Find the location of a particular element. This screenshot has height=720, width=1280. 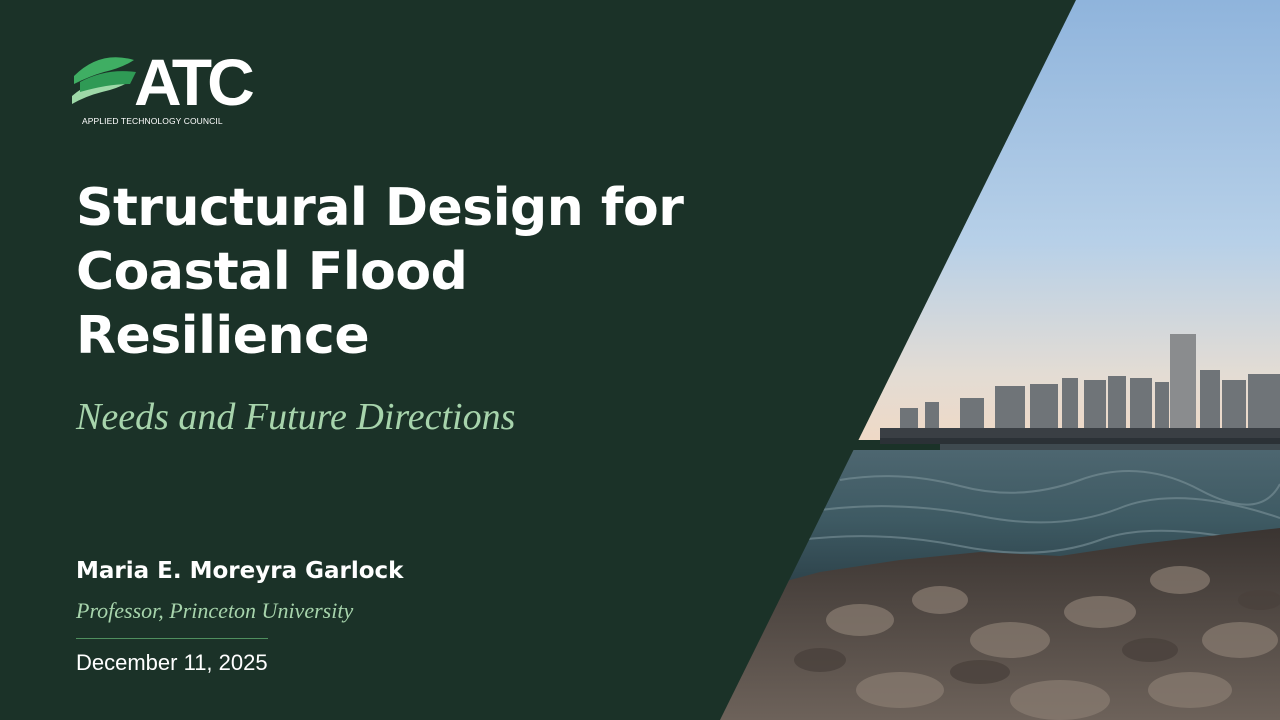

presentation-date: December 11, 2025 is located at coordinates (172, 662).